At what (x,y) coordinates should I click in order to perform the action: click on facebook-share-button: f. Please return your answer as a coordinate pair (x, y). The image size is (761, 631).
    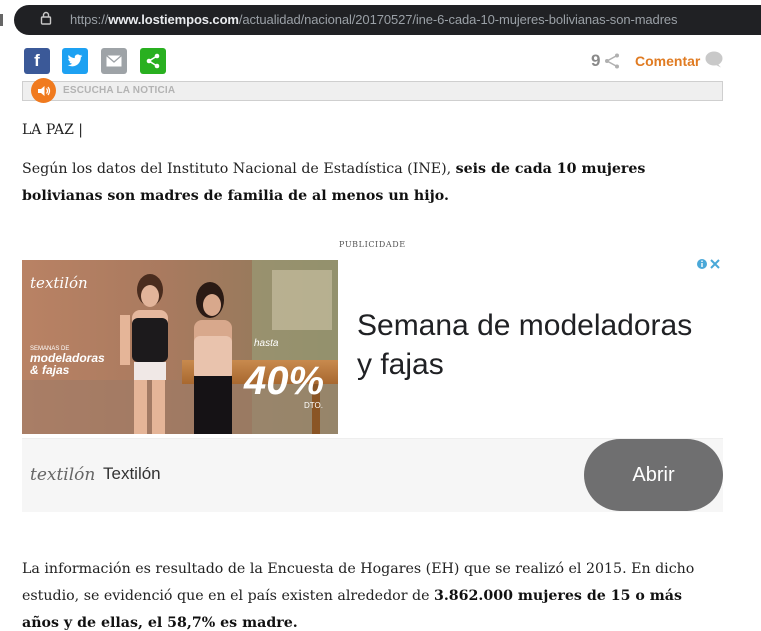
    Looking at the image, I should click on (37, 61).